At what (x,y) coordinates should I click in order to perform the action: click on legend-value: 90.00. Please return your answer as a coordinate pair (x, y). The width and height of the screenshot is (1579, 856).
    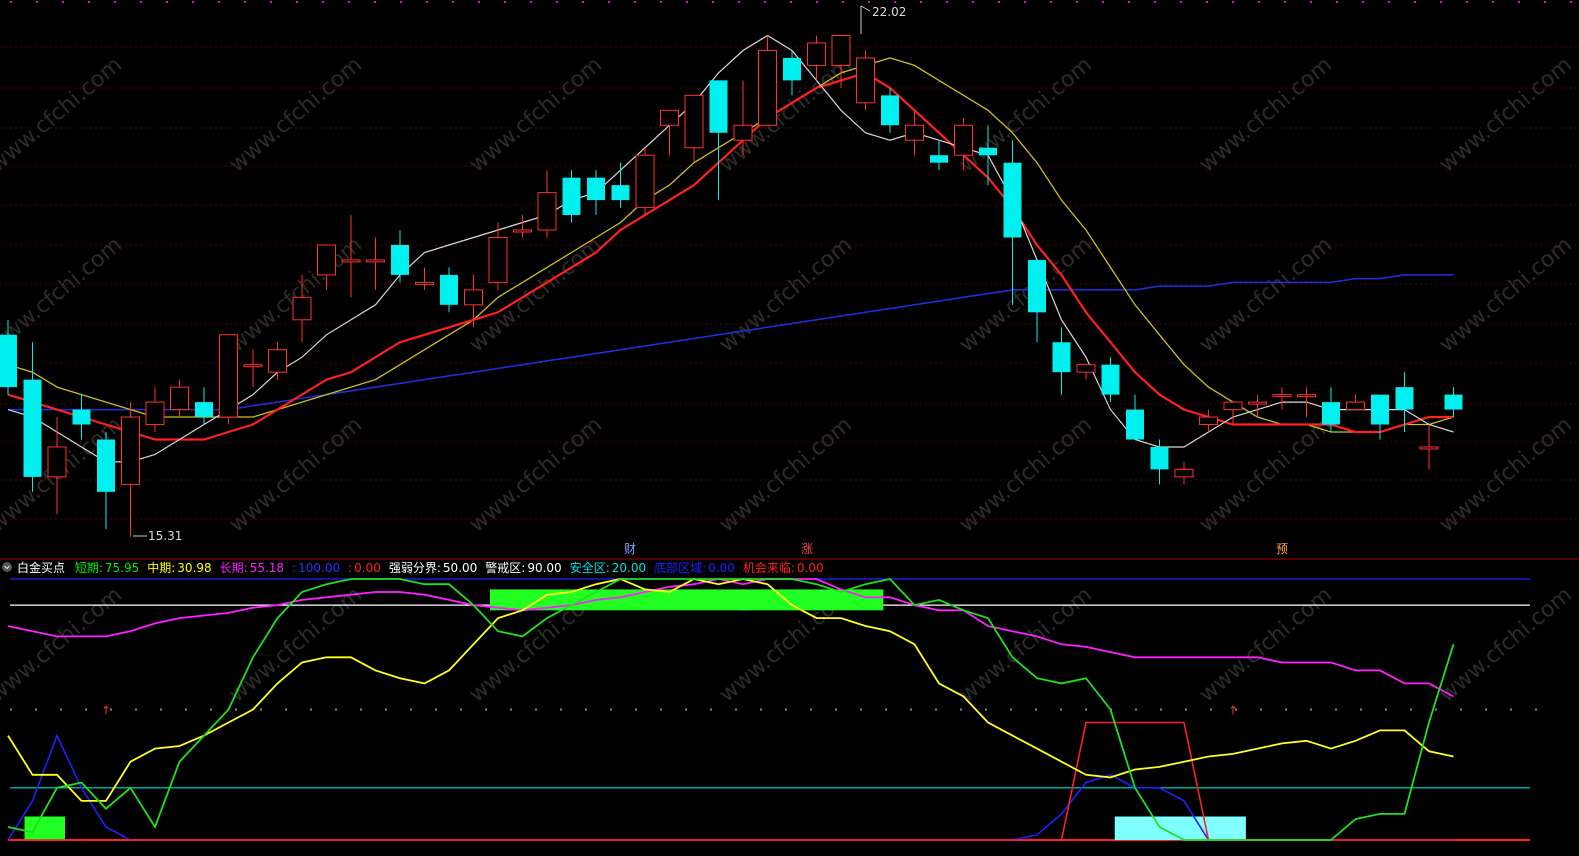
    Looking at the image, I should click on (544, 568).